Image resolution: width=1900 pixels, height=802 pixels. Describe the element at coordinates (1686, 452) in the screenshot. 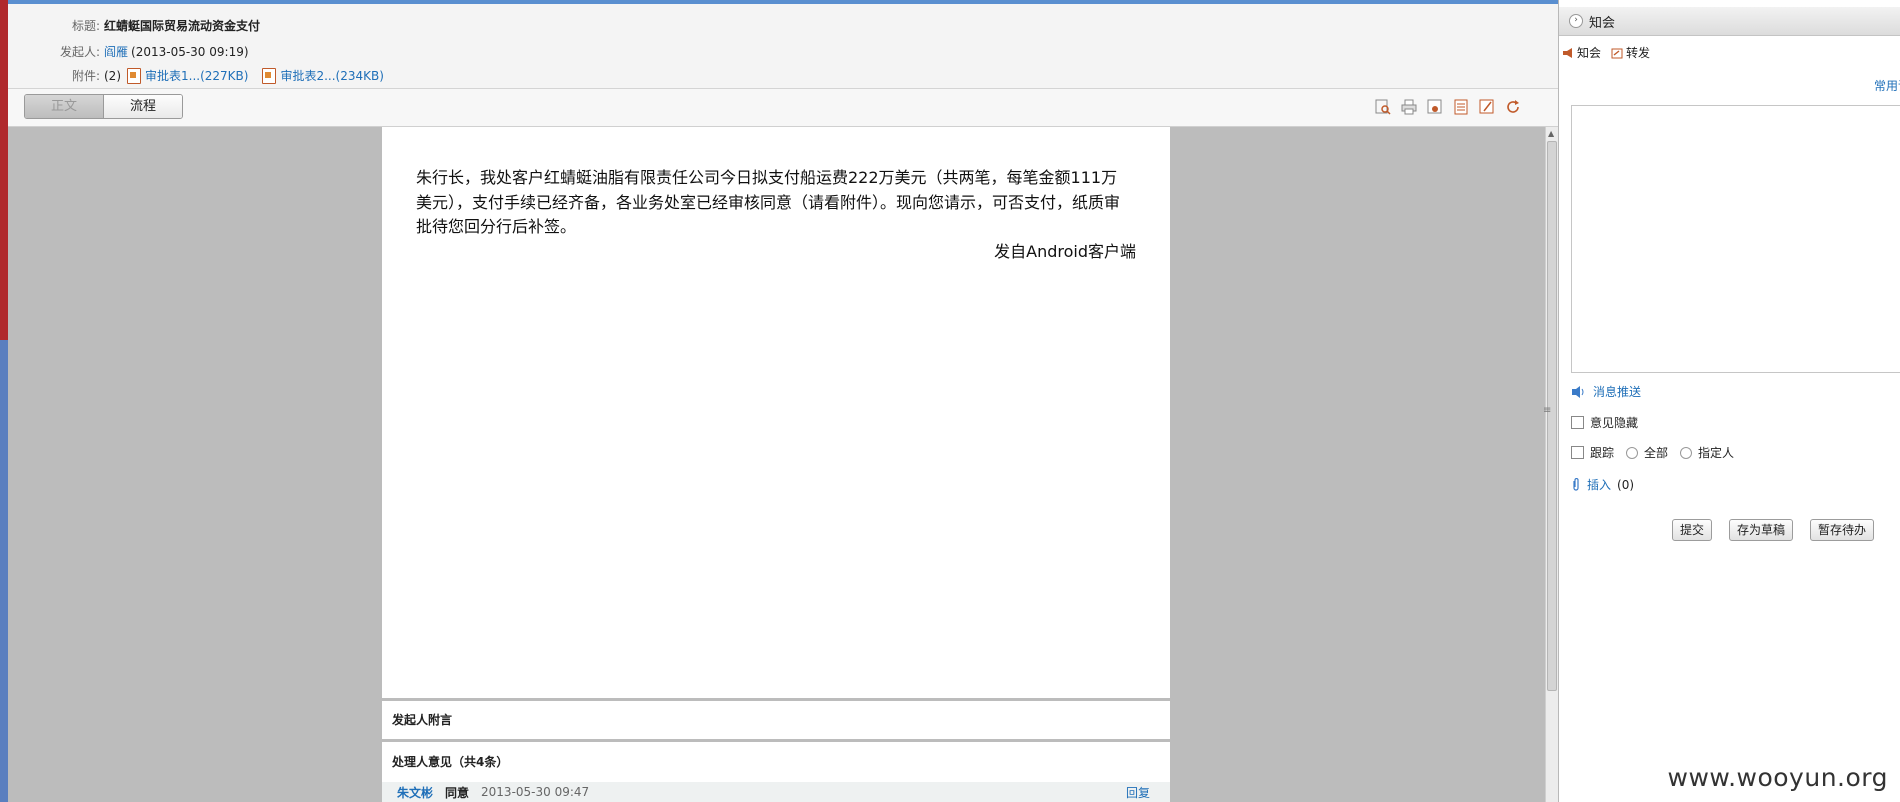

I see `track-specified-radio` at that location.